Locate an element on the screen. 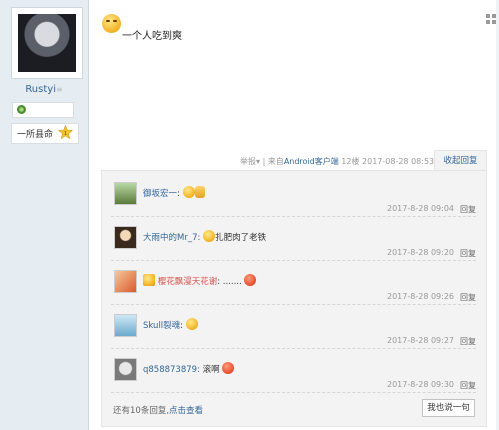 The height and width of the screenshot is (430, 499). grid-icon is located at coordinates (491, 19).